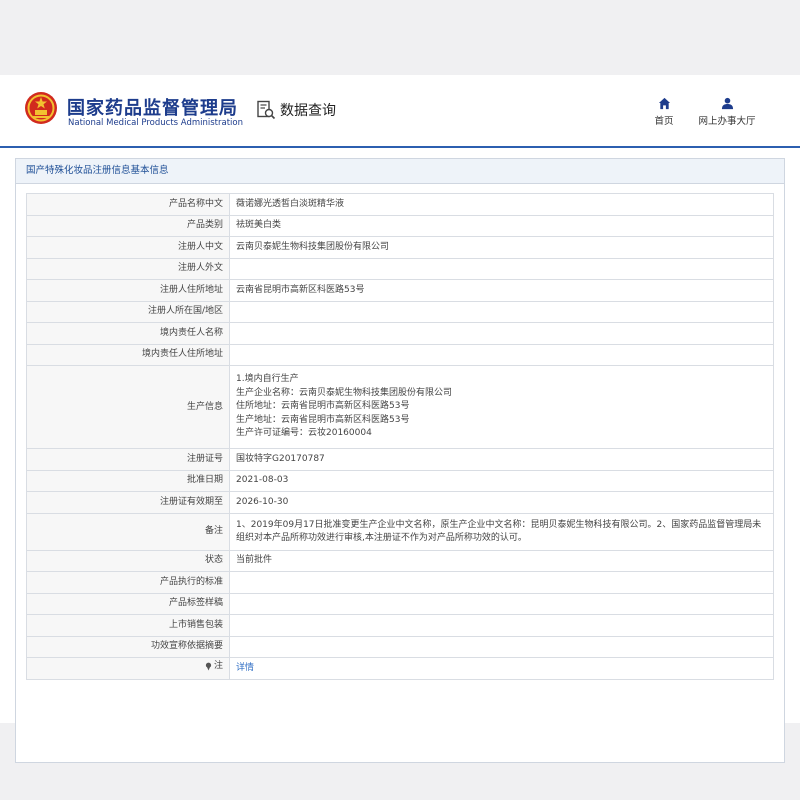 The width and height of the screenshot is (800, 800). What do you see at coordinates (208, 666) in the screenshot?
I see `pin-icon` at bounding box center [208, 666].